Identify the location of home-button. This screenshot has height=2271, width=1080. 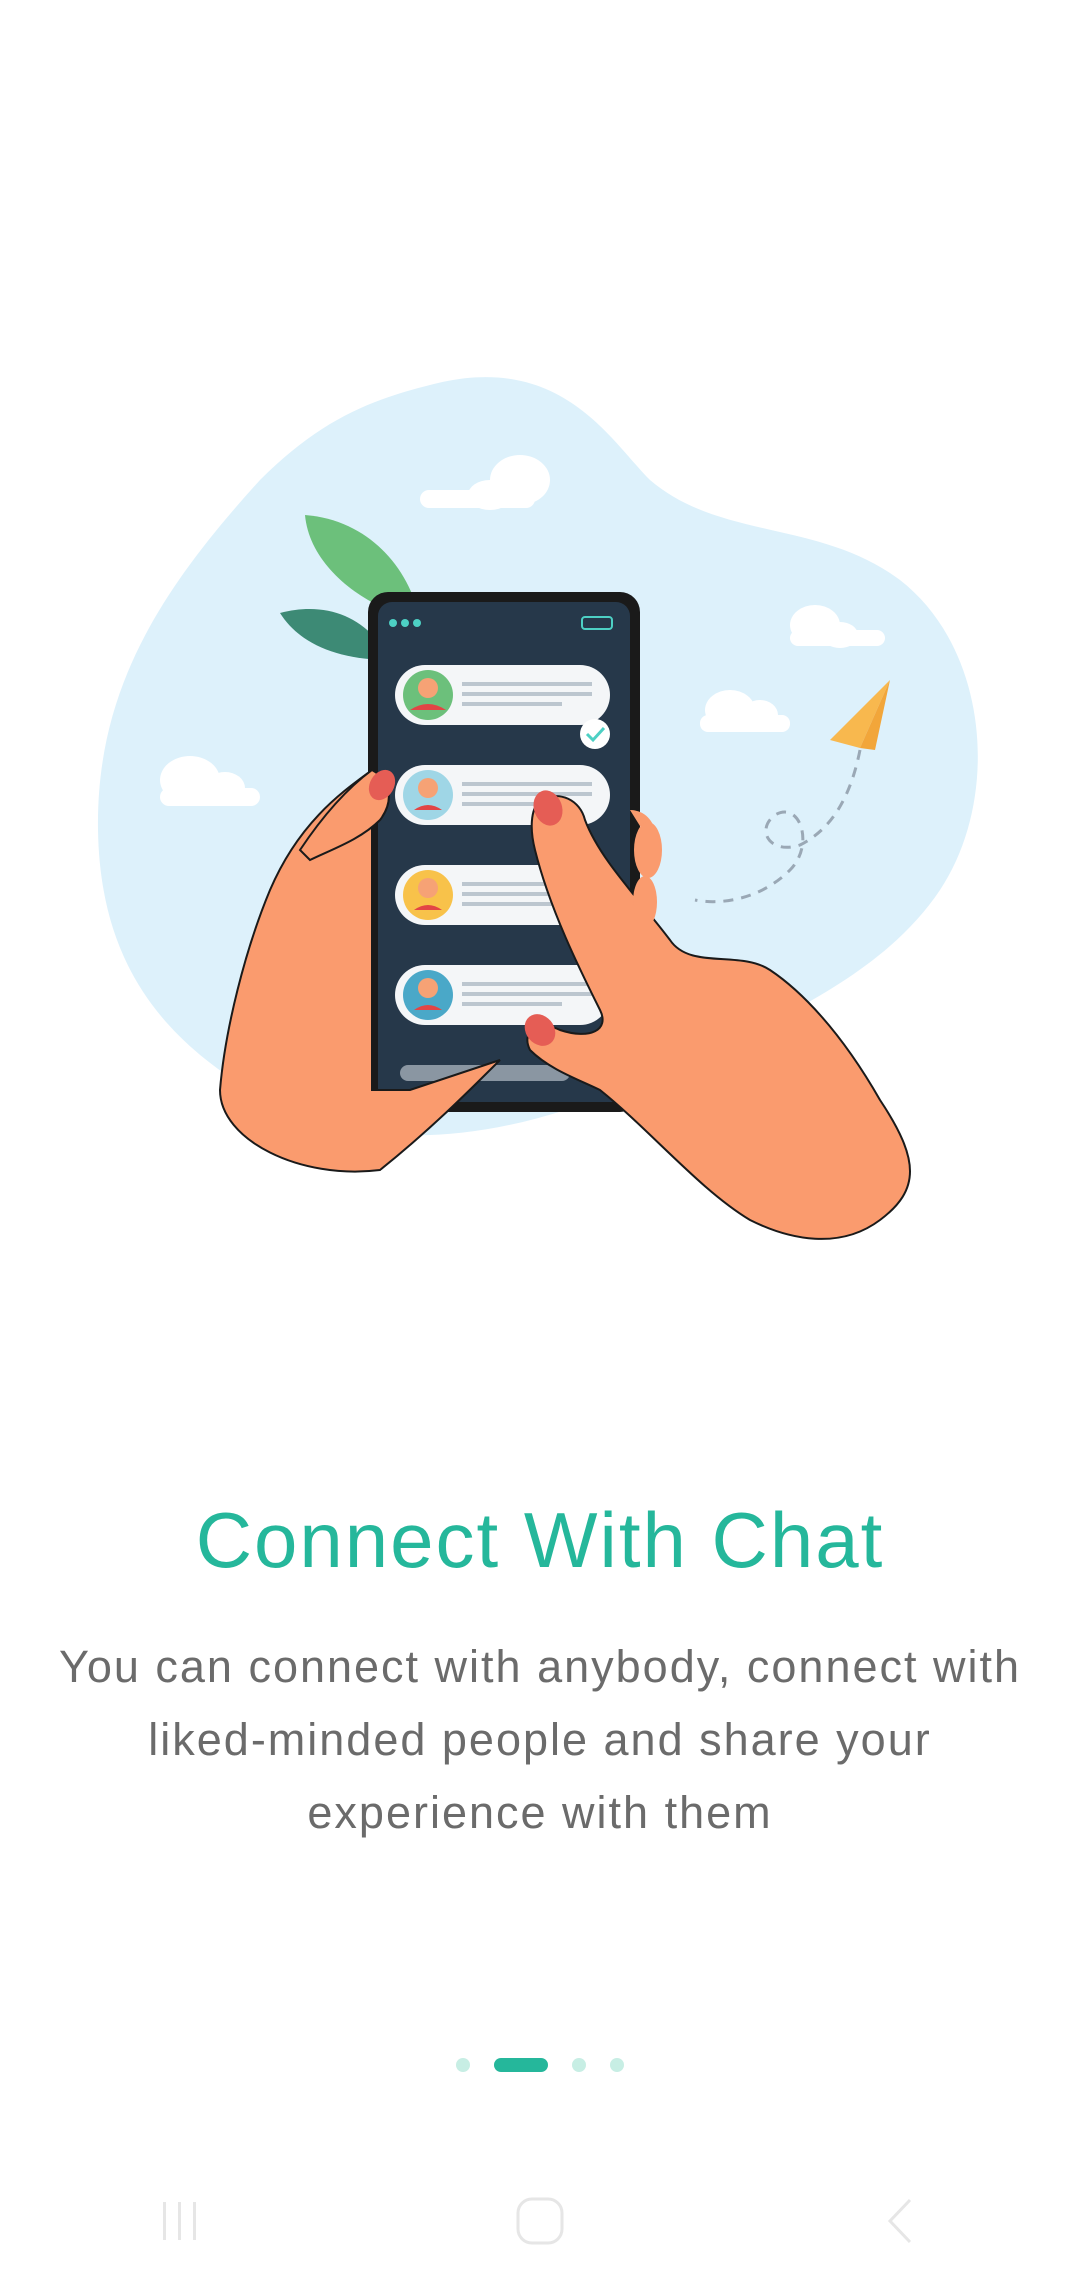
(540, 2221).